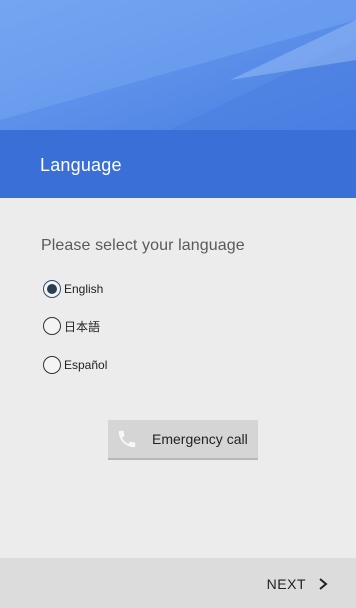  What do you see at coordinates (127, 439) in the screenshot?
I see `phone-icon` at bounding box center [127, 439].